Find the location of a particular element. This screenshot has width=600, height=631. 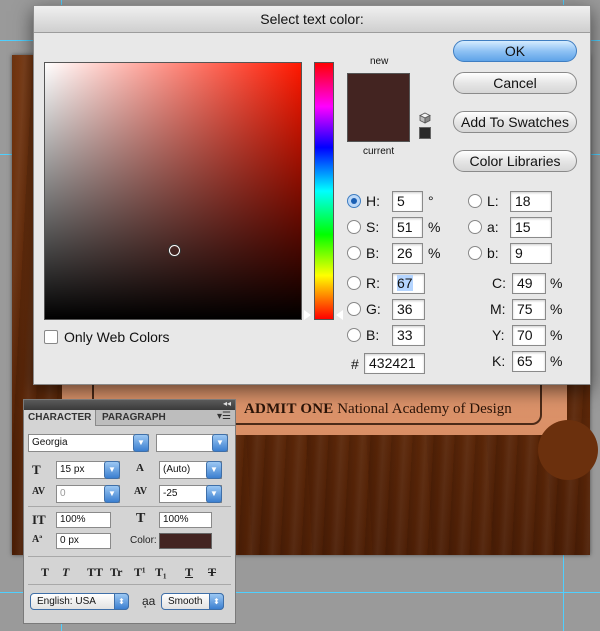

font-family-value: Georgia is located at coordinates (50, 442).